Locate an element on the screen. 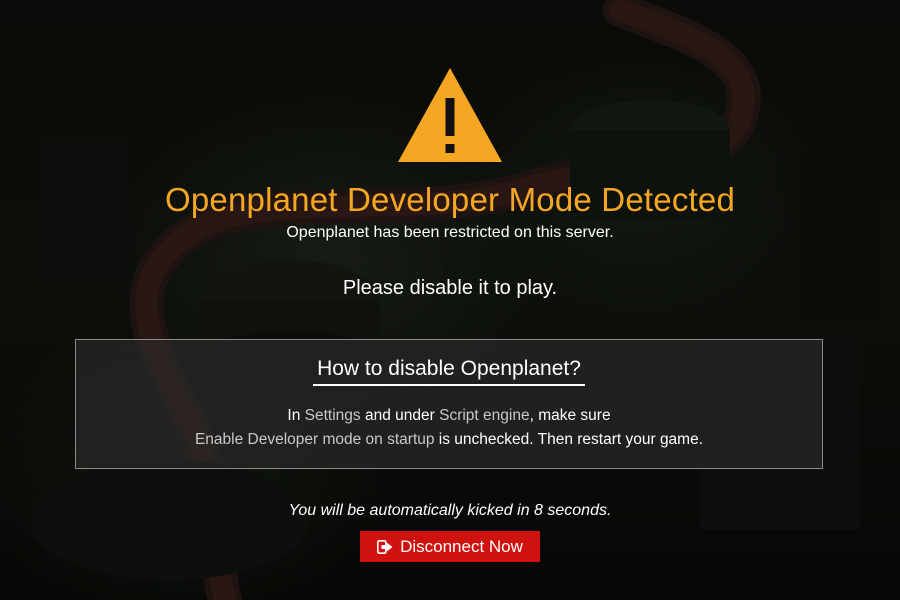 This screenshot has width=900, height=600. dialog-title: Openplanet Developer Mode Detected is located at coordinates (450, 199).